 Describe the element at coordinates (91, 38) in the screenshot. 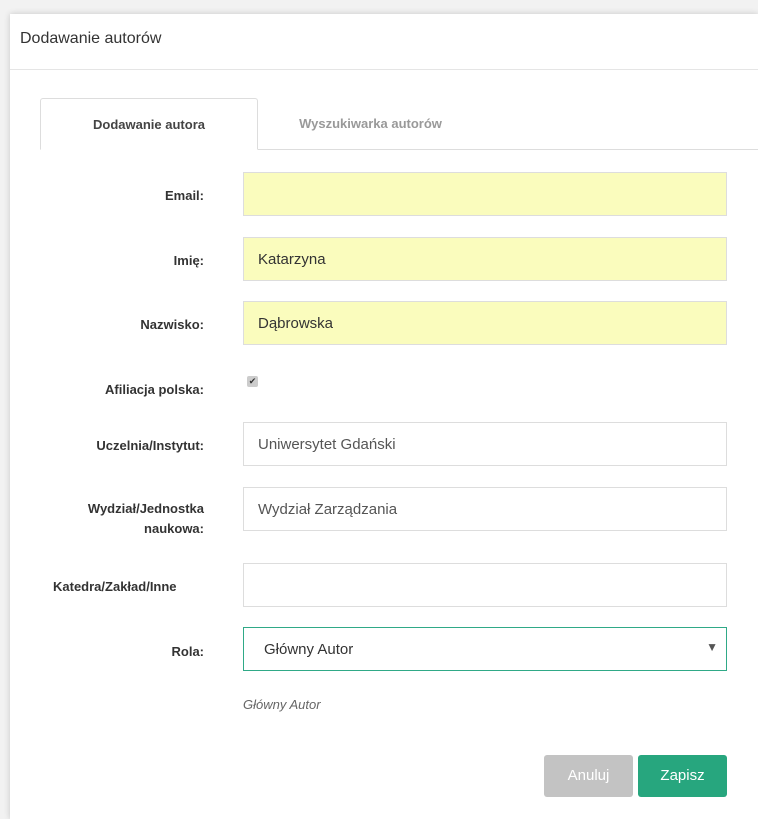

I see `modal-title: Dodawanie autorów` at that location.